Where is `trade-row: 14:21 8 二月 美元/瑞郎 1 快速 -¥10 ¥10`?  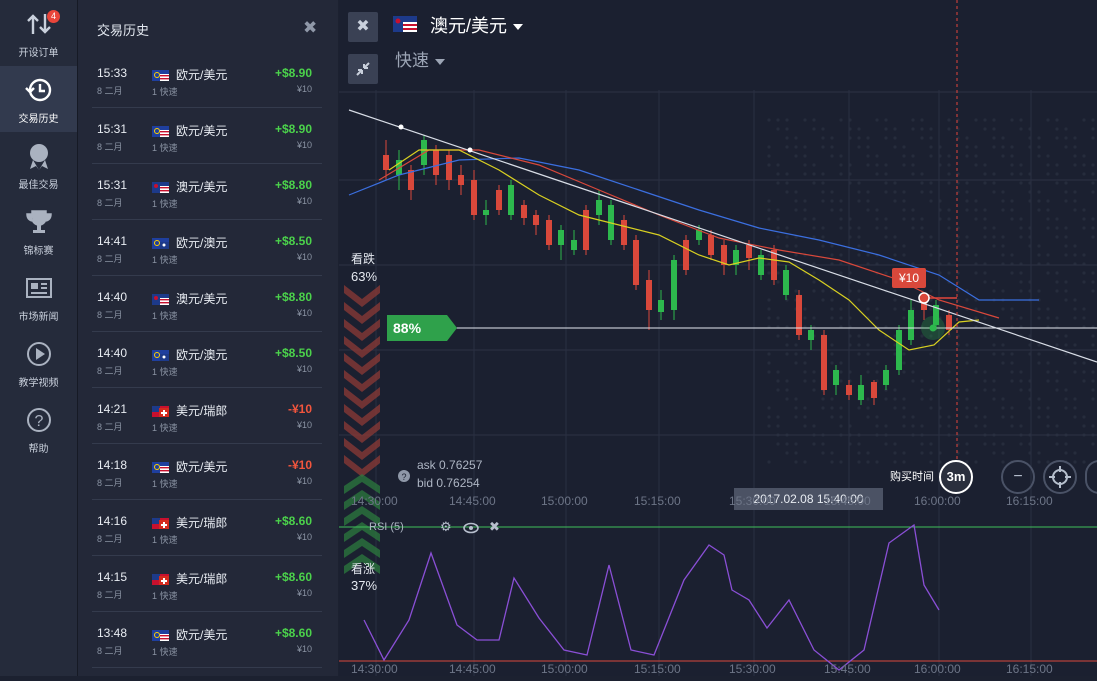
trade-row: 14:21 8 二月 美元/瑞郎 1 快速 -¥10 ¥10 is located at coordinates (207, 416).